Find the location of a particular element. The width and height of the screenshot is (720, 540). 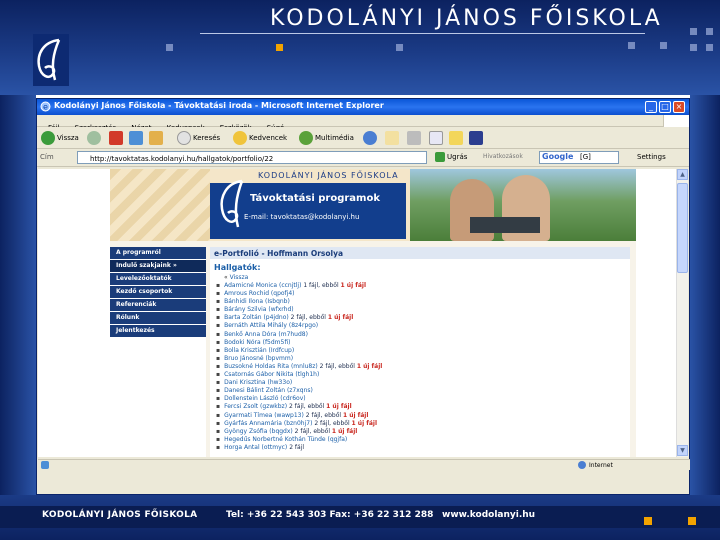

nav-item-about-program: A programról is located at coordinates (158, 253).